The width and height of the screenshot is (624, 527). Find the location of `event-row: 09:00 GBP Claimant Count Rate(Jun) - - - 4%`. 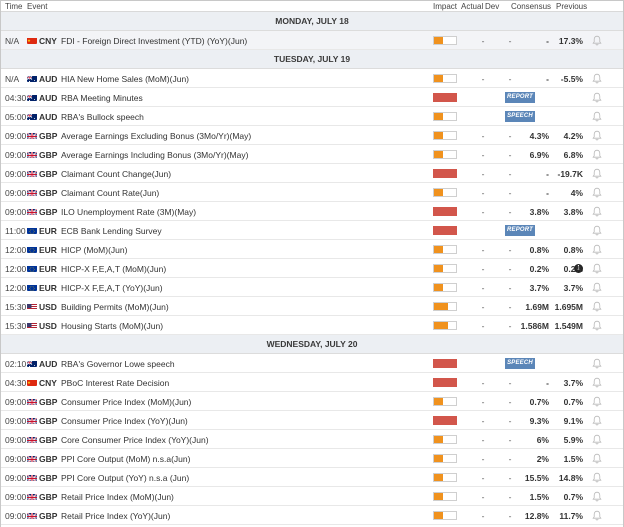

event-row: 09:00 GBP Claimant Count Rate(Jun) - - - 4% is located at coordinates (312, 192).